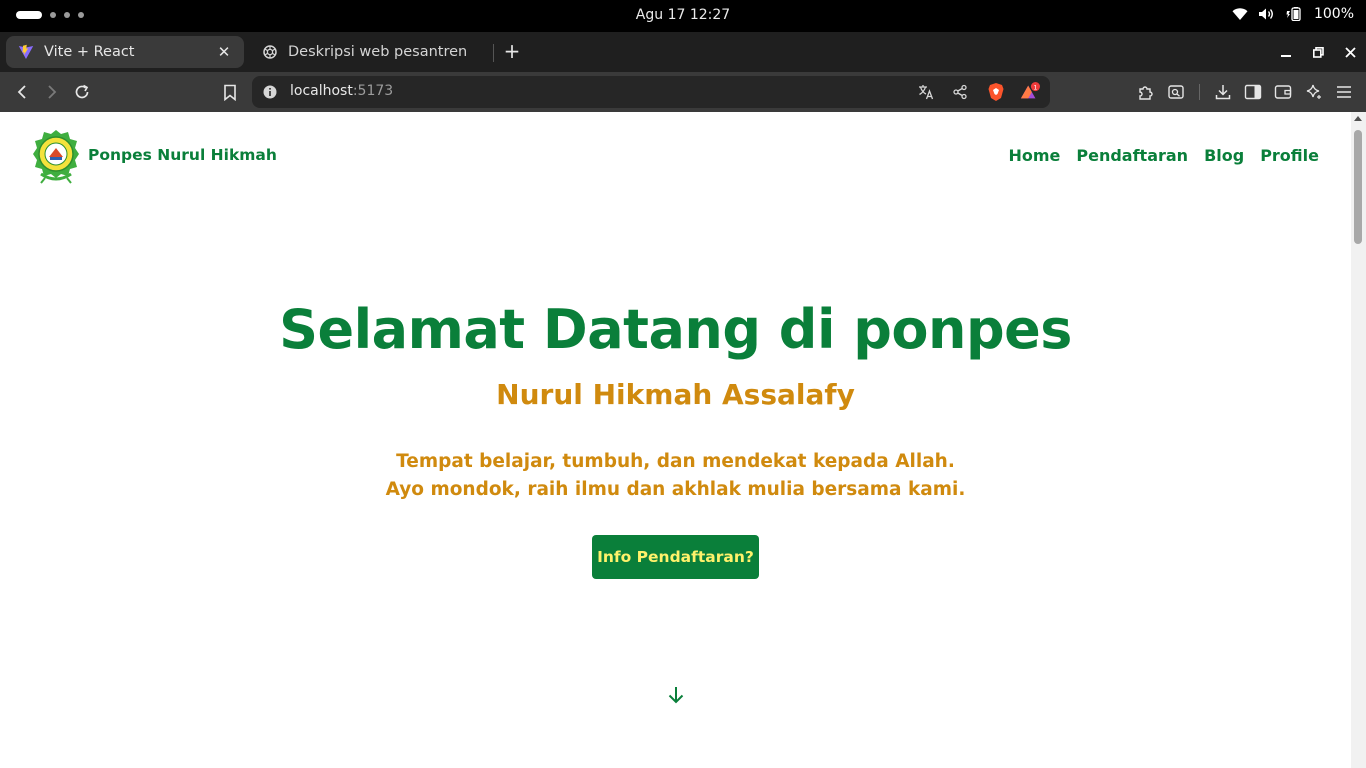 Image resolution: width=1366 pixels, height=768 pixels. I want to click on page-scrollbar, so click(1358, 440).